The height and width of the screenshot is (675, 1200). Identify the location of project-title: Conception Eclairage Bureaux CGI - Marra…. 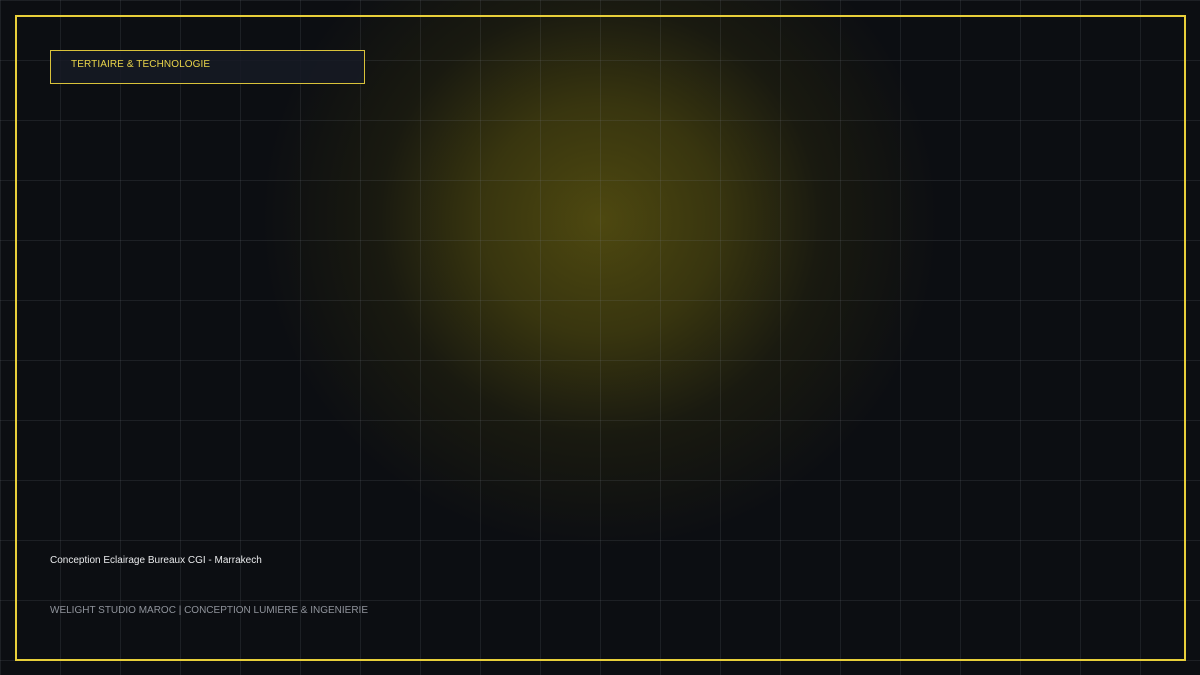
(156, 560).